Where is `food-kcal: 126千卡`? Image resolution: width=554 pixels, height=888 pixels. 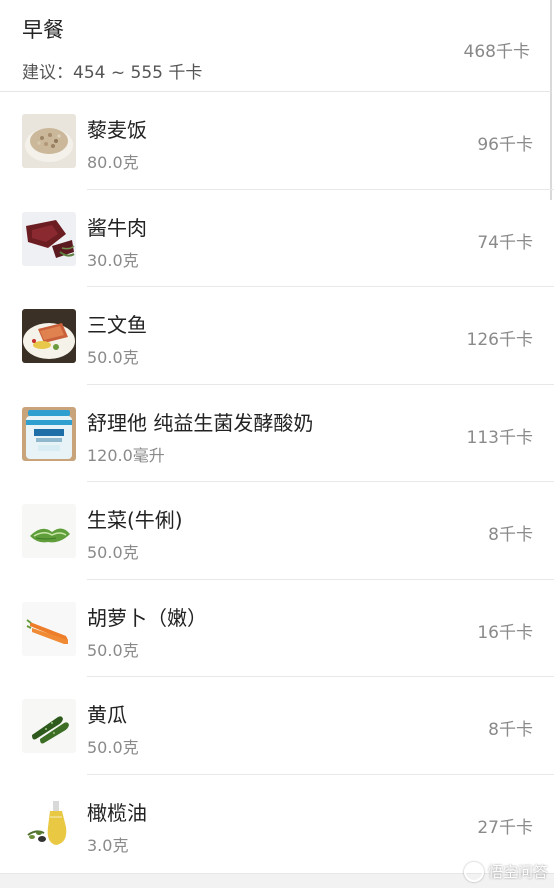
food-kcal: 126千卡 is located at coordinates (499, 340).